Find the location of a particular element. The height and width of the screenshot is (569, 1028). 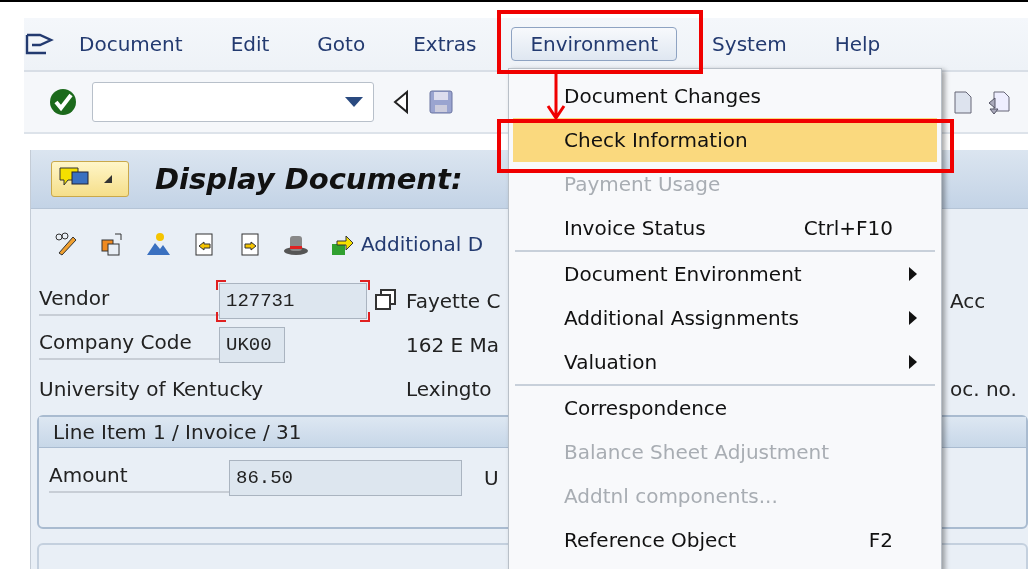

toolbar-link: Additional D is located at coordinates (422, 244).